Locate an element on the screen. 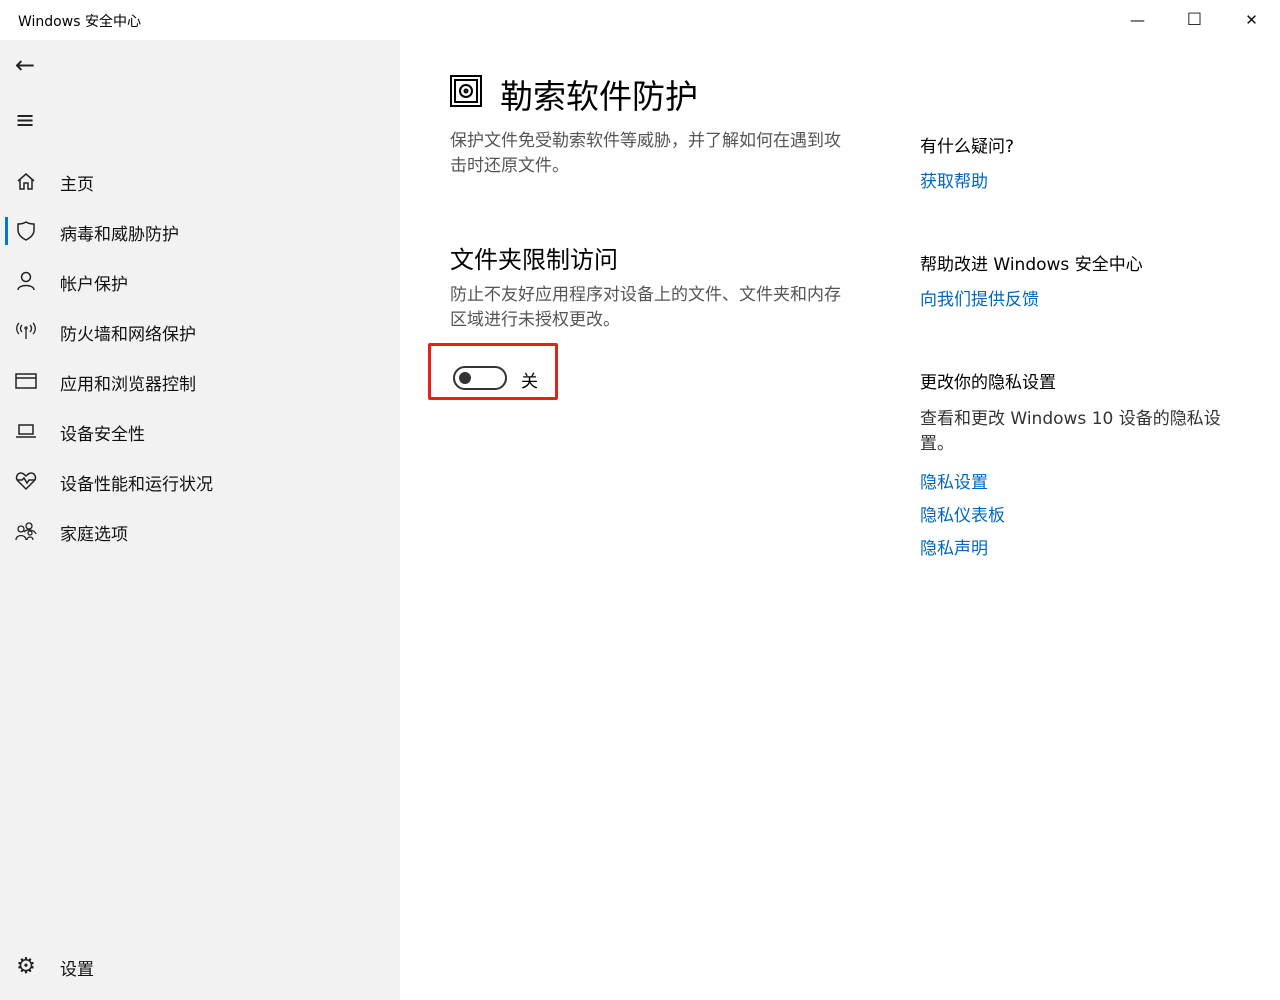 The image size is (1280, 1000). sidebar-item-label: 帐户保护 is located at coordinates (94, 285).